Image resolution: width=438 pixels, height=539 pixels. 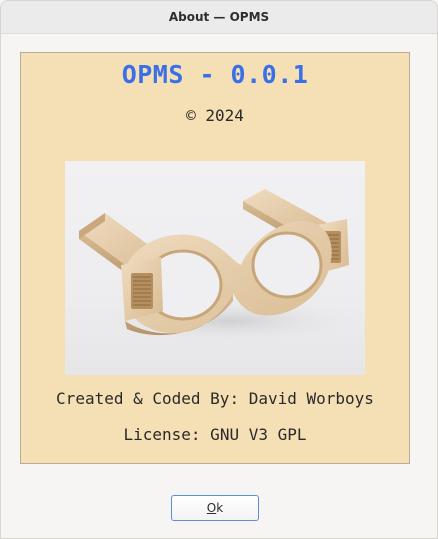 I want to click on ok-label-rest: k, so click(x=220, y=508).